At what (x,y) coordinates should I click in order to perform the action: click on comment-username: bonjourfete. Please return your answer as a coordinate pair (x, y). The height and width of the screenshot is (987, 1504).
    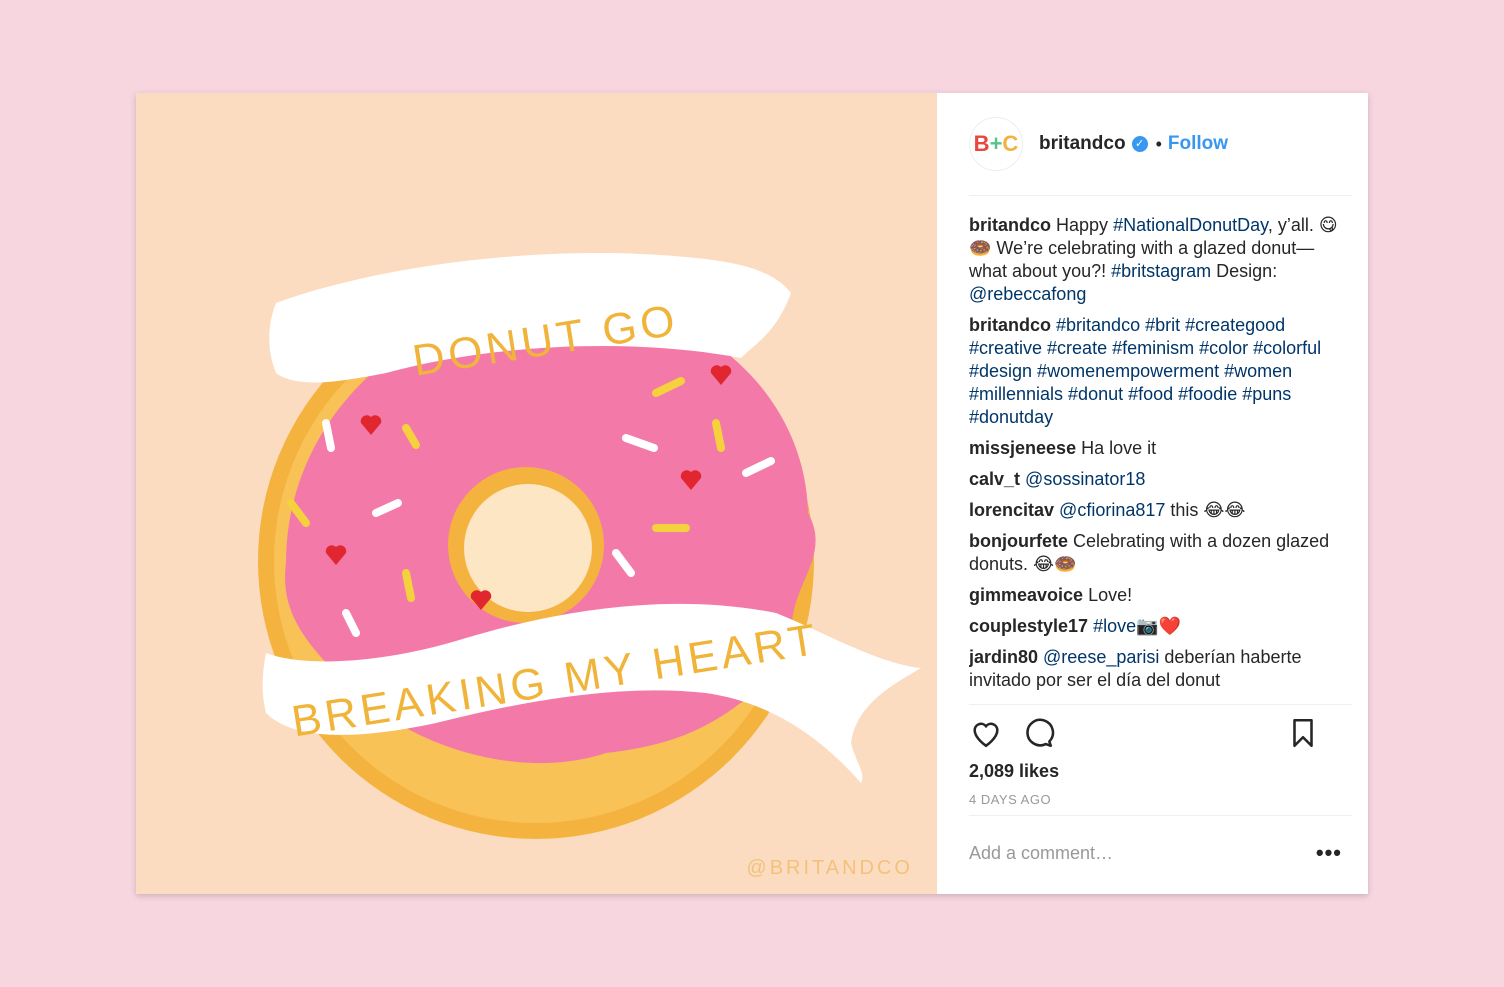
    Looking at the image, I should click on (1018, 541).